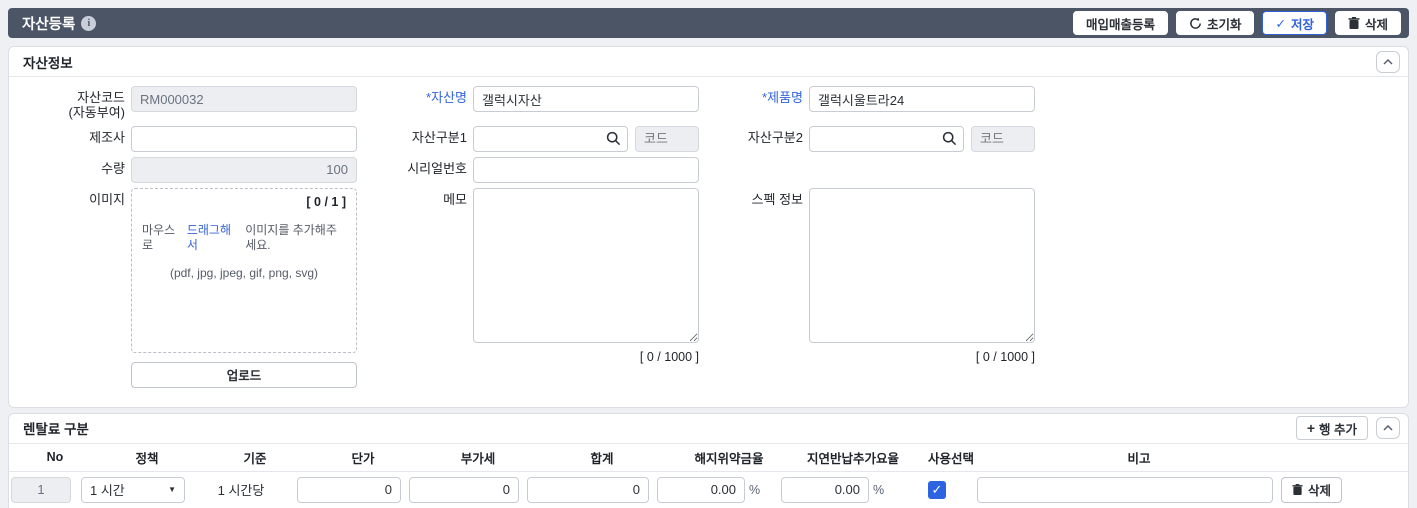 The width and height of the screenshot is (1417, 508). What do you see at coordinates (825, 489) in the screenshot?
I see `late-return-rate-field` at bounding box center [825, 489].